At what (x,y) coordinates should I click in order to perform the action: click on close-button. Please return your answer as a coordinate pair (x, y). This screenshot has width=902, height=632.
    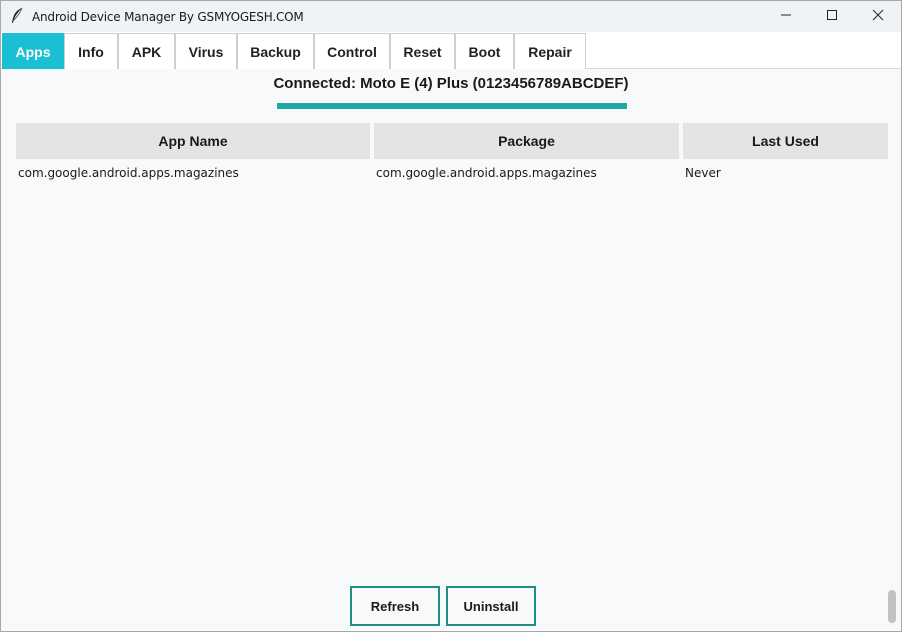
    Looking at the image, I should click on (878, 16).